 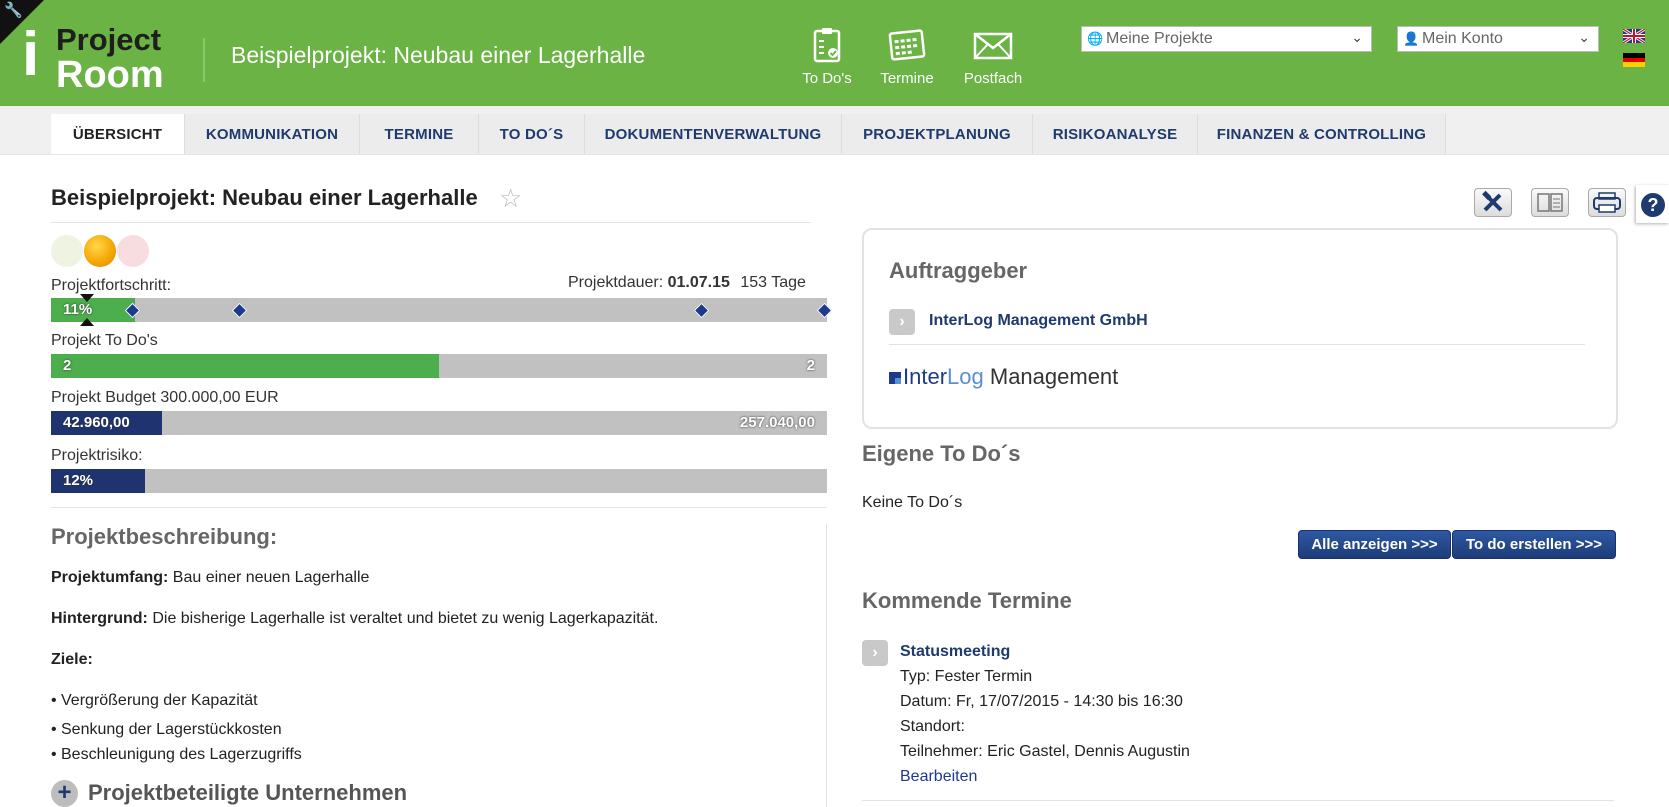 What do you see at coordinates (264, 197) in the screenshot?
I see `page-title: Beispielprojekt: Neubau einer Lagerhalle` at bounding box center [264, 197].